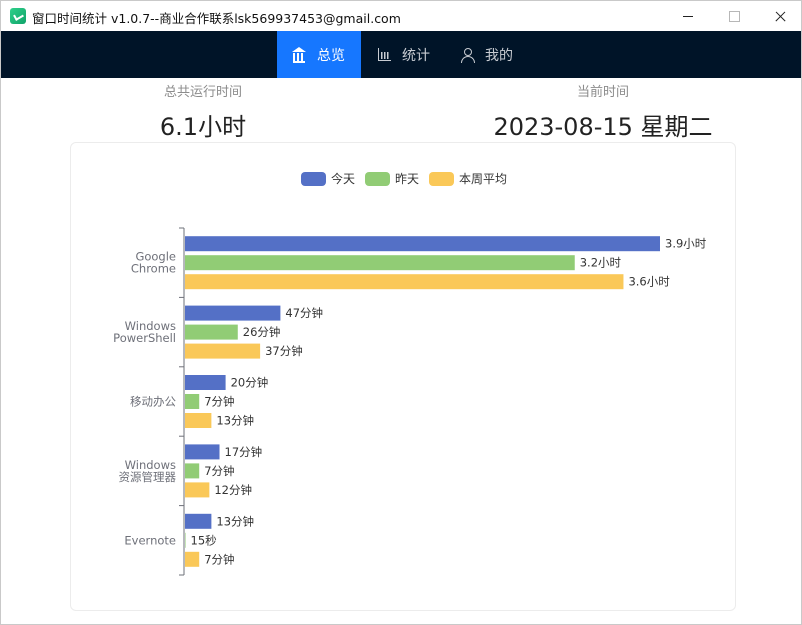 The height and width of the screenshot is (625, 802). Describe the element at coordinates (153, 269) in the screenshot. I see `category-label-0-line1: Chrome` at that location.